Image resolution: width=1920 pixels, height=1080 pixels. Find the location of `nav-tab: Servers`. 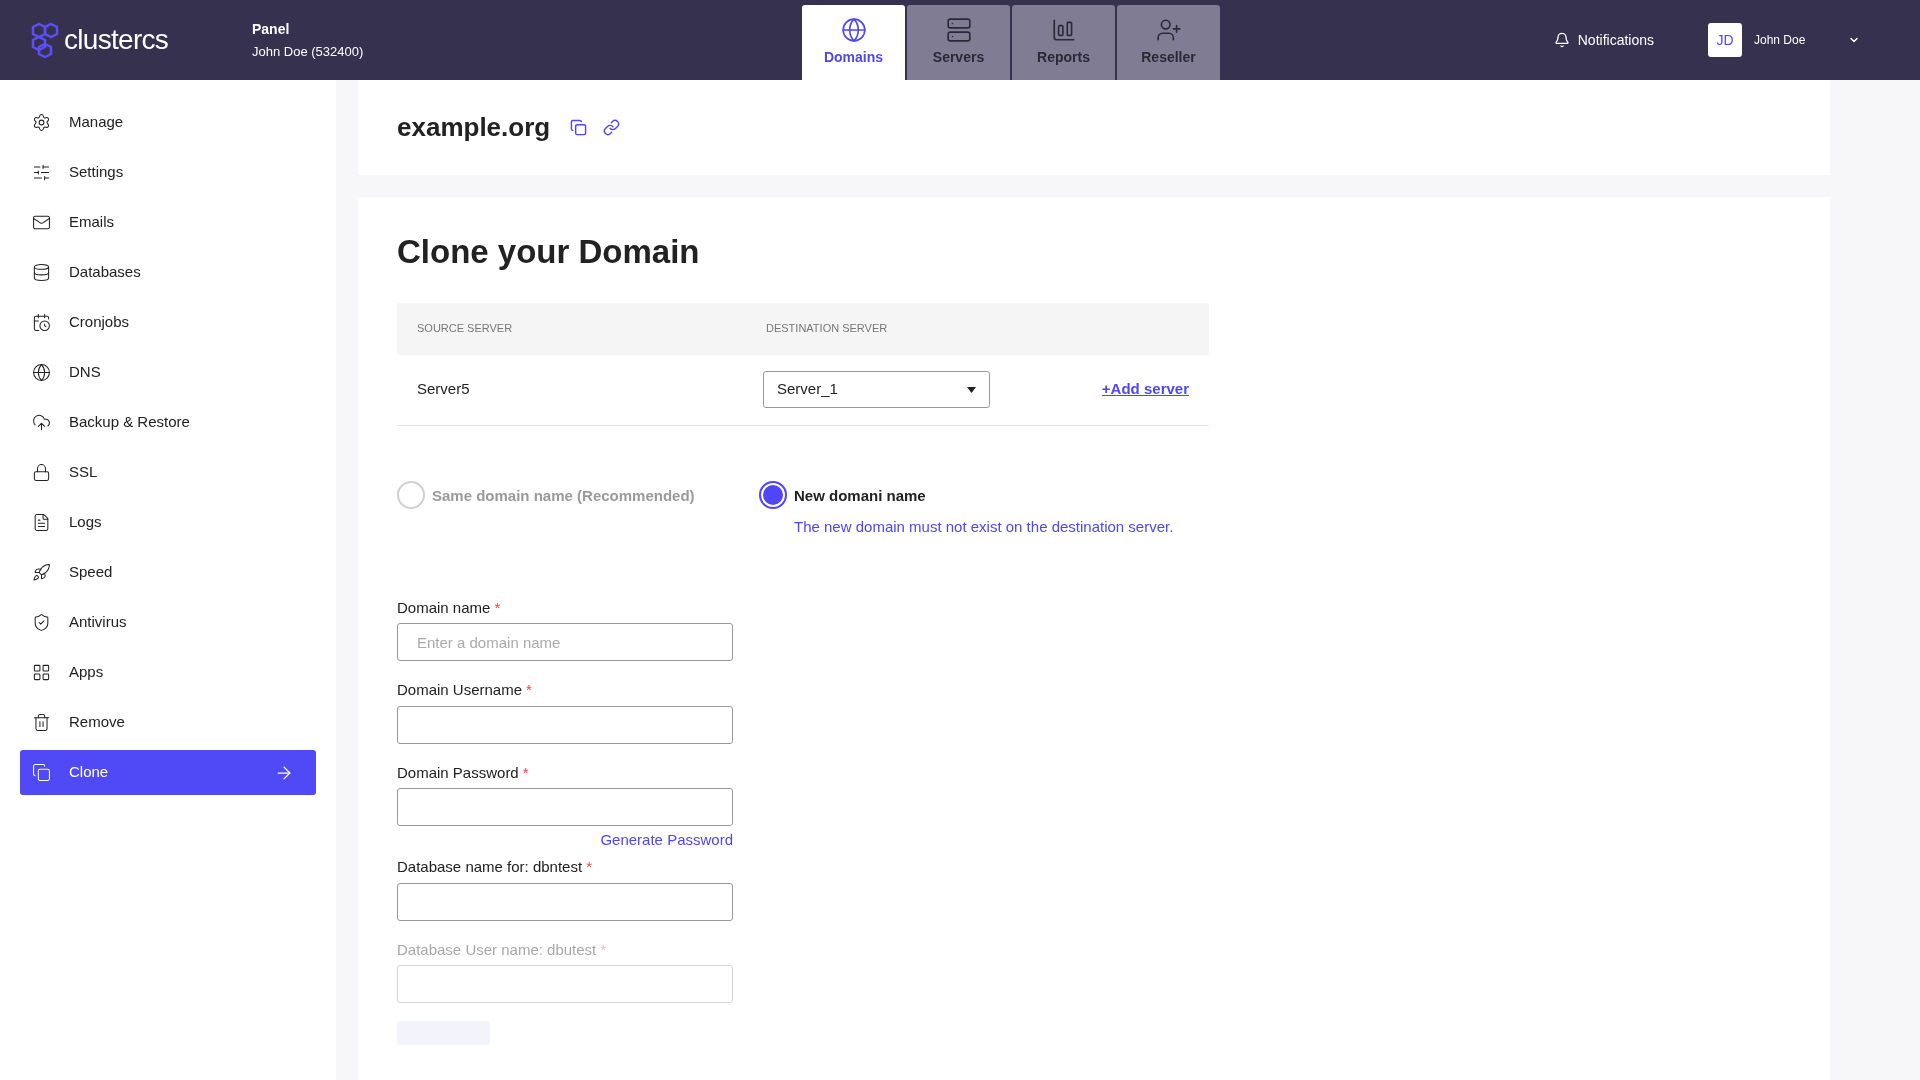

nav-tab: Servers is located at coordinates (958, 42).